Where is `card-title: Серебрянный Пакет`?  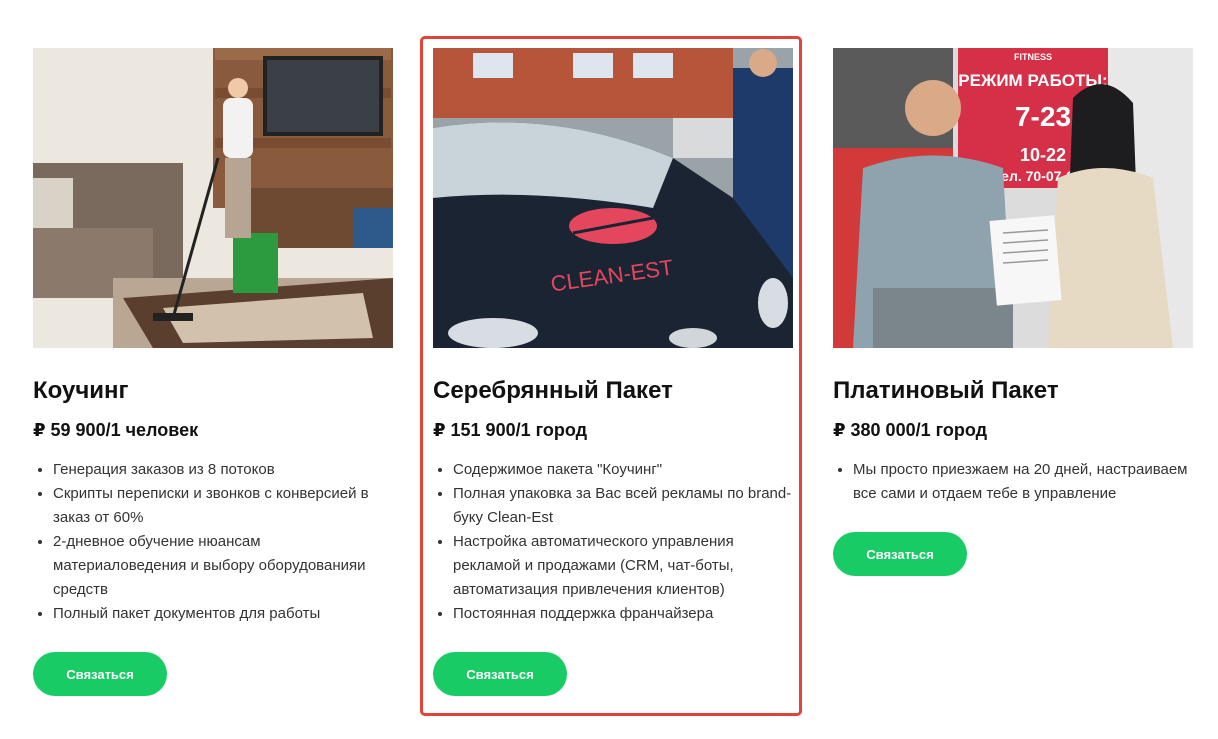 card-title: Серебрянный Пакет is located at coordinates (553, 390).